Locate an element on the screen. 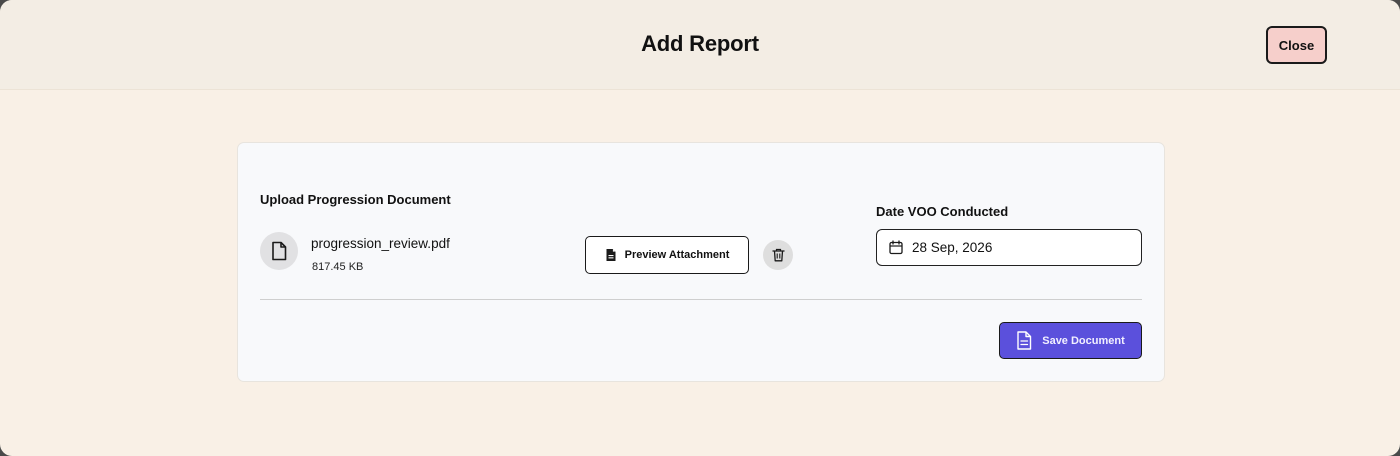 This screenshot has width=1400, height=456. trash-icon is located at coordinates (778, 255).